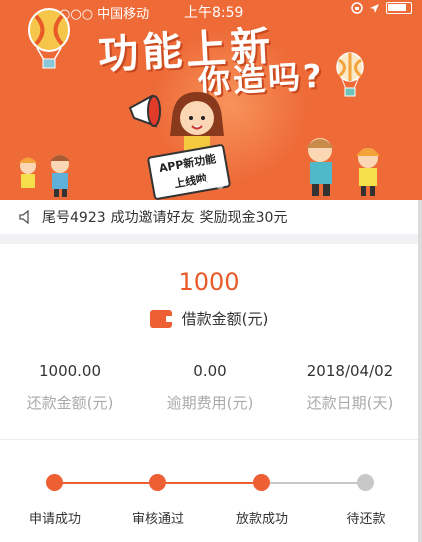 This screenshot has height=542, width=422. I want to click on step-label-2: 审核通过, so click(157, 519).